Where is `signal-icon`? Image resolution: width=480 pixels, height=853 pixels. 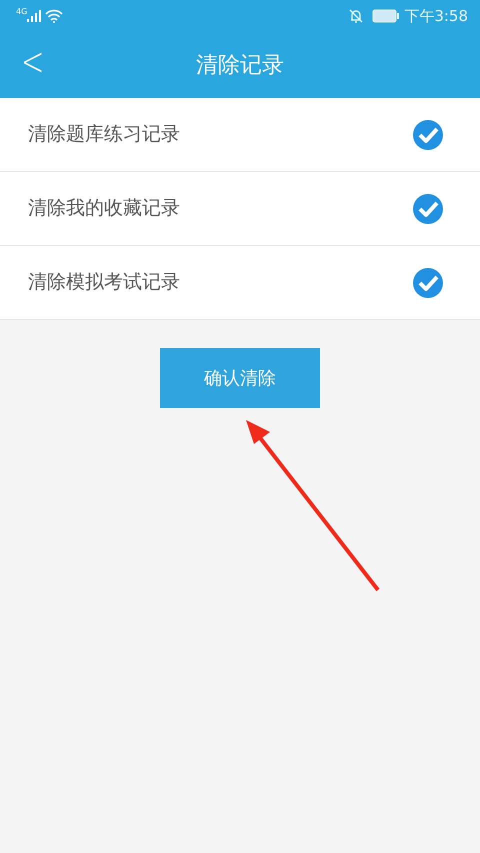 signal-icon is located at coordinates (34, 16).